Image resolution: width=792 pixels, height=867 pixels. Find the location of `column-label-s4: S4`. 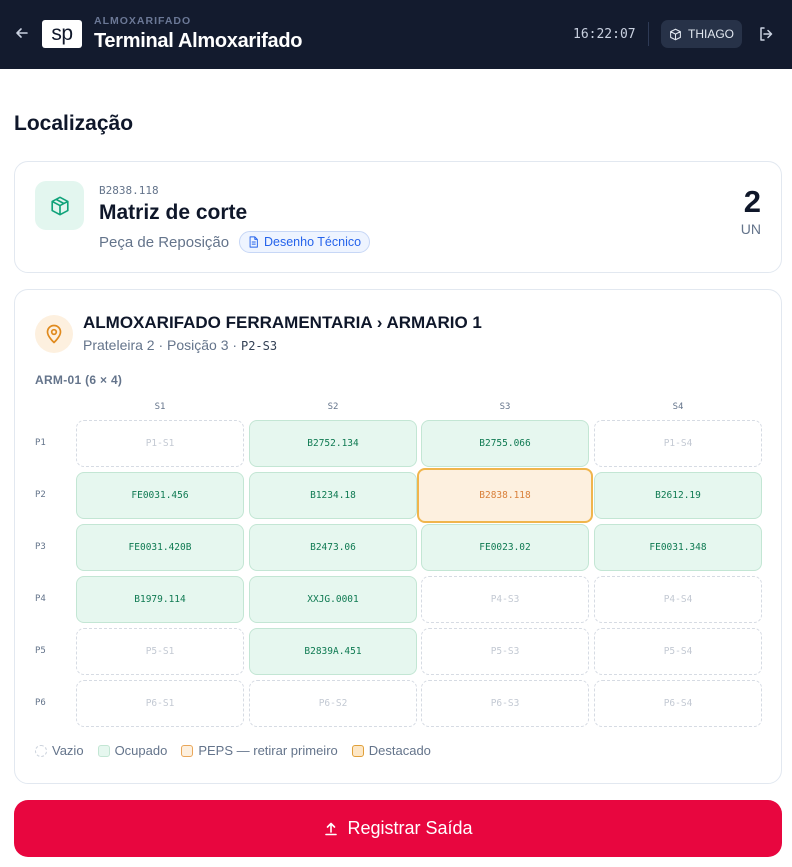

column-label-s4: S4 is located at coordinates (678, 407).